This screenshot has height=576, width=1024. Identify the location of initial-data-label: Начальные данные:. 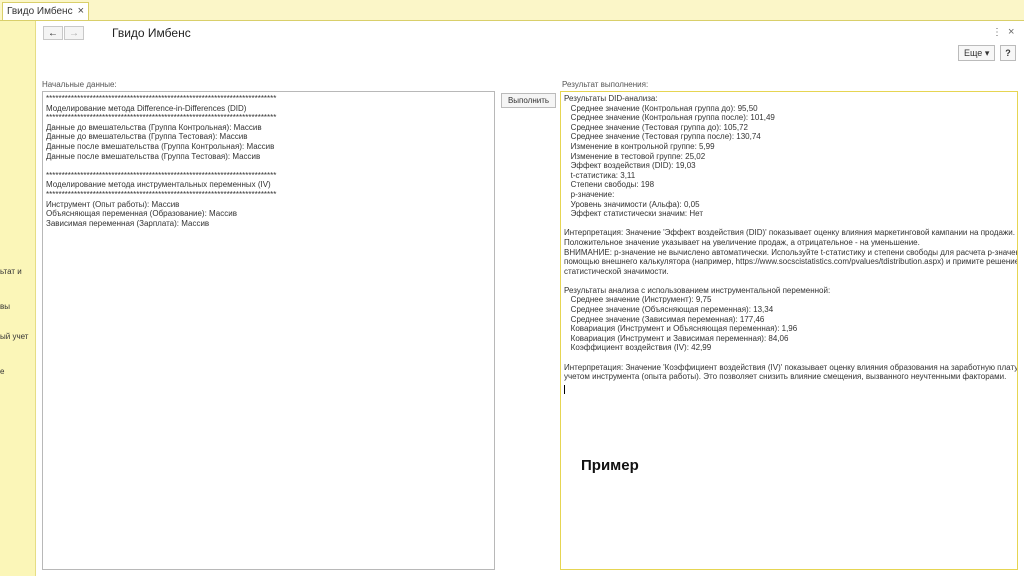
(79, 84).